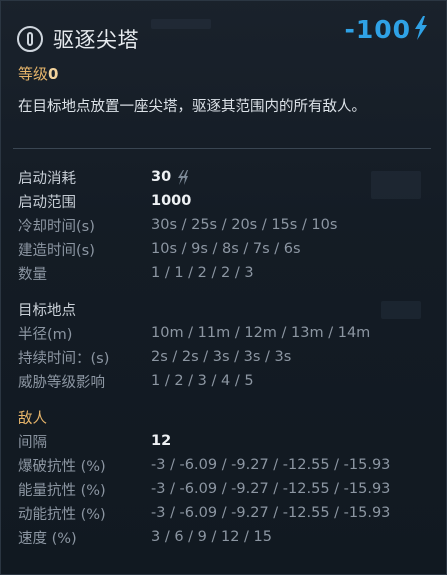 The width and height of the screenshot is (447, 575). What do you see at coordinates (32, 442) in the screenshot?
I see `interval-label: 间隔` at bounding box center [32, 442].